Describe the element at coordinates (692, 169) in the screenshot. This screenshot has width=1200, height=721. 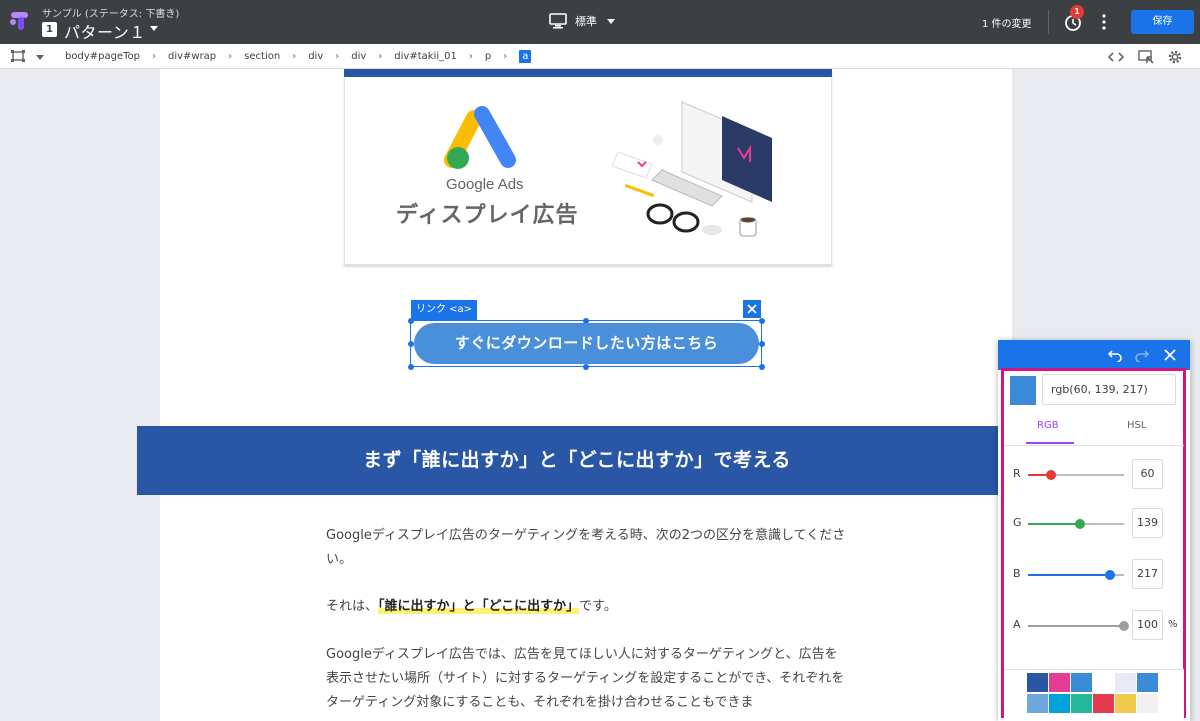
I see `desk-illustration-icon` at that location.